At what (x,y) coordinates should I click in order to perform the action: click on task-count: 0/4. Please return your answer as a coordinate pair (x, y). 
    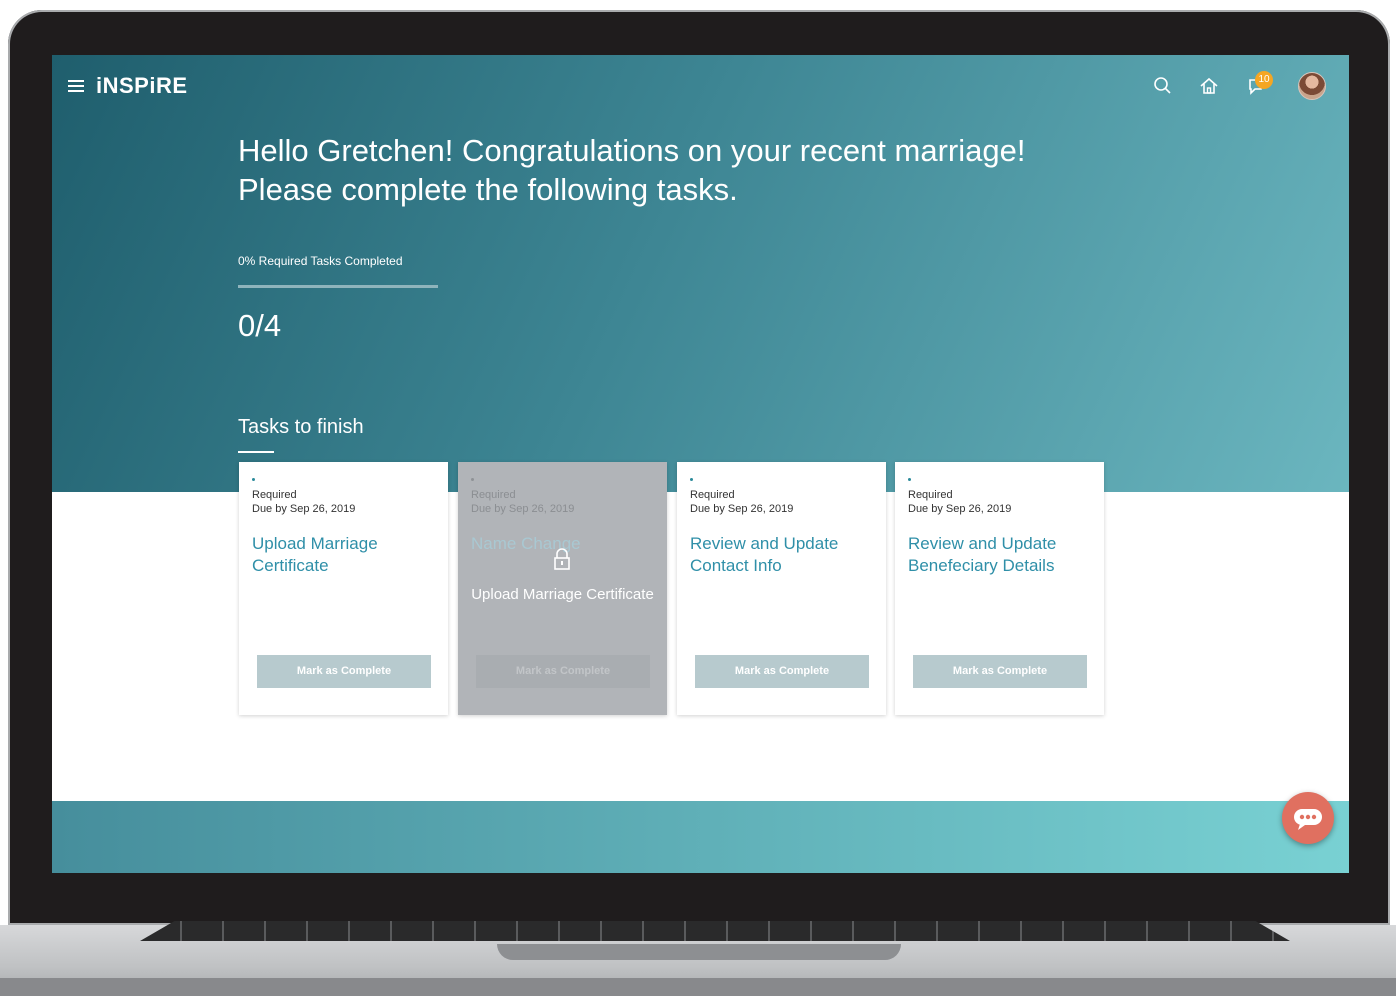
    Looking at the image, I should click on (260, 325).